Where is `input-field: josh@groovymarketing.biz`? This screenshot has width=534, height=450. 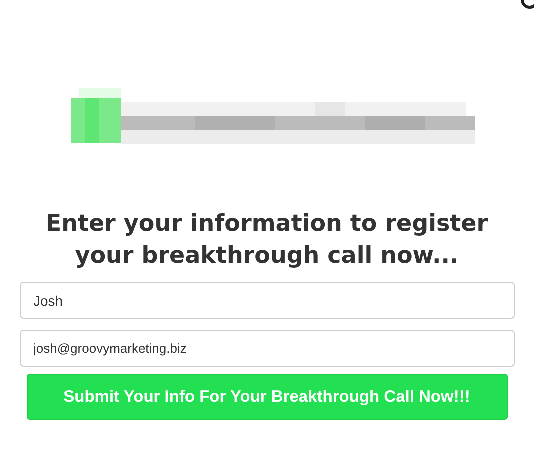
input-field: josh@groovymarketing.biz is located at coordinates (267, 348).